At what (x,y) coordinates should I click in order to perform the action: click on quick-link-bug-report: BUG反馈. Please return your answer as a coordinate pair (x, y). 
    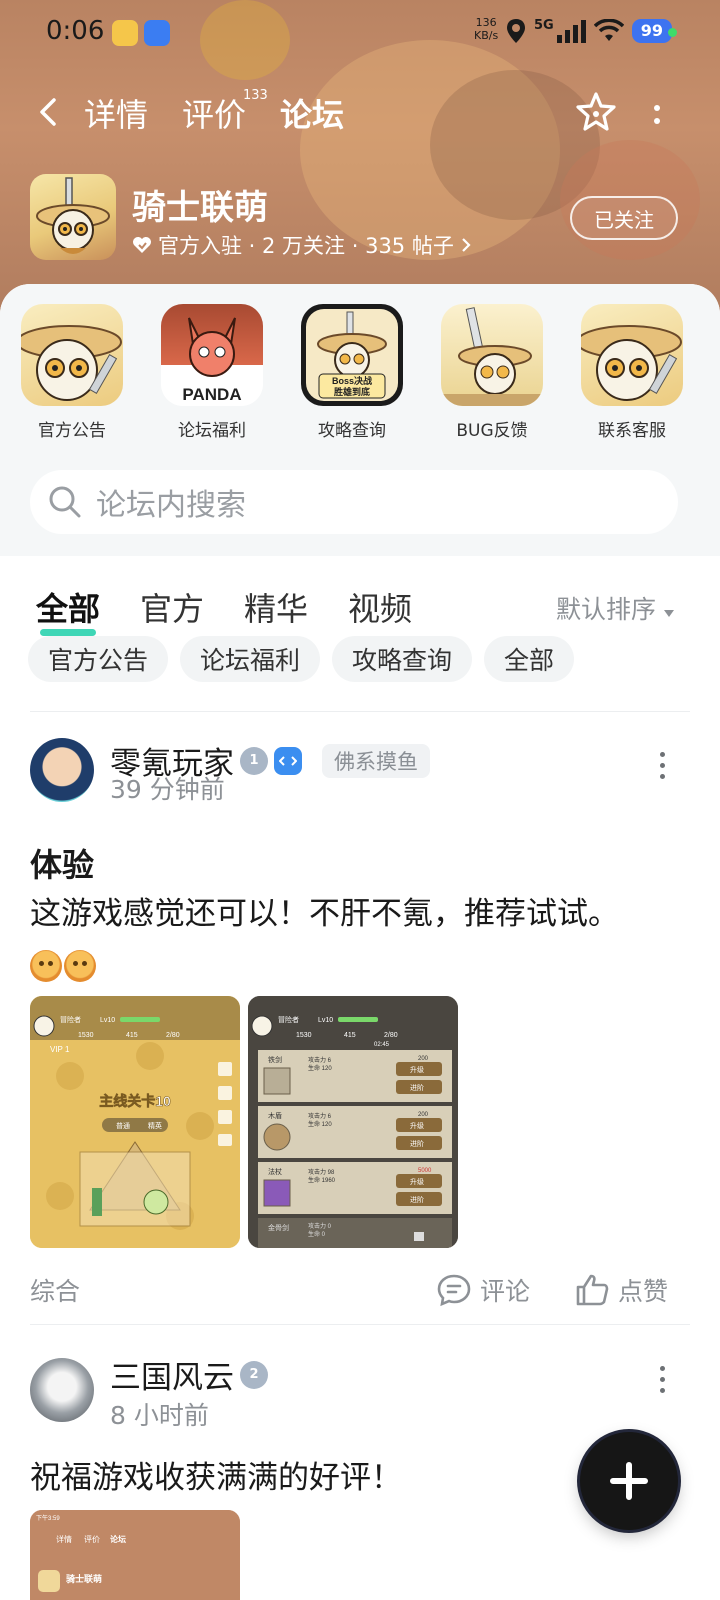
    Looking at the image, I should click on (492, 372).